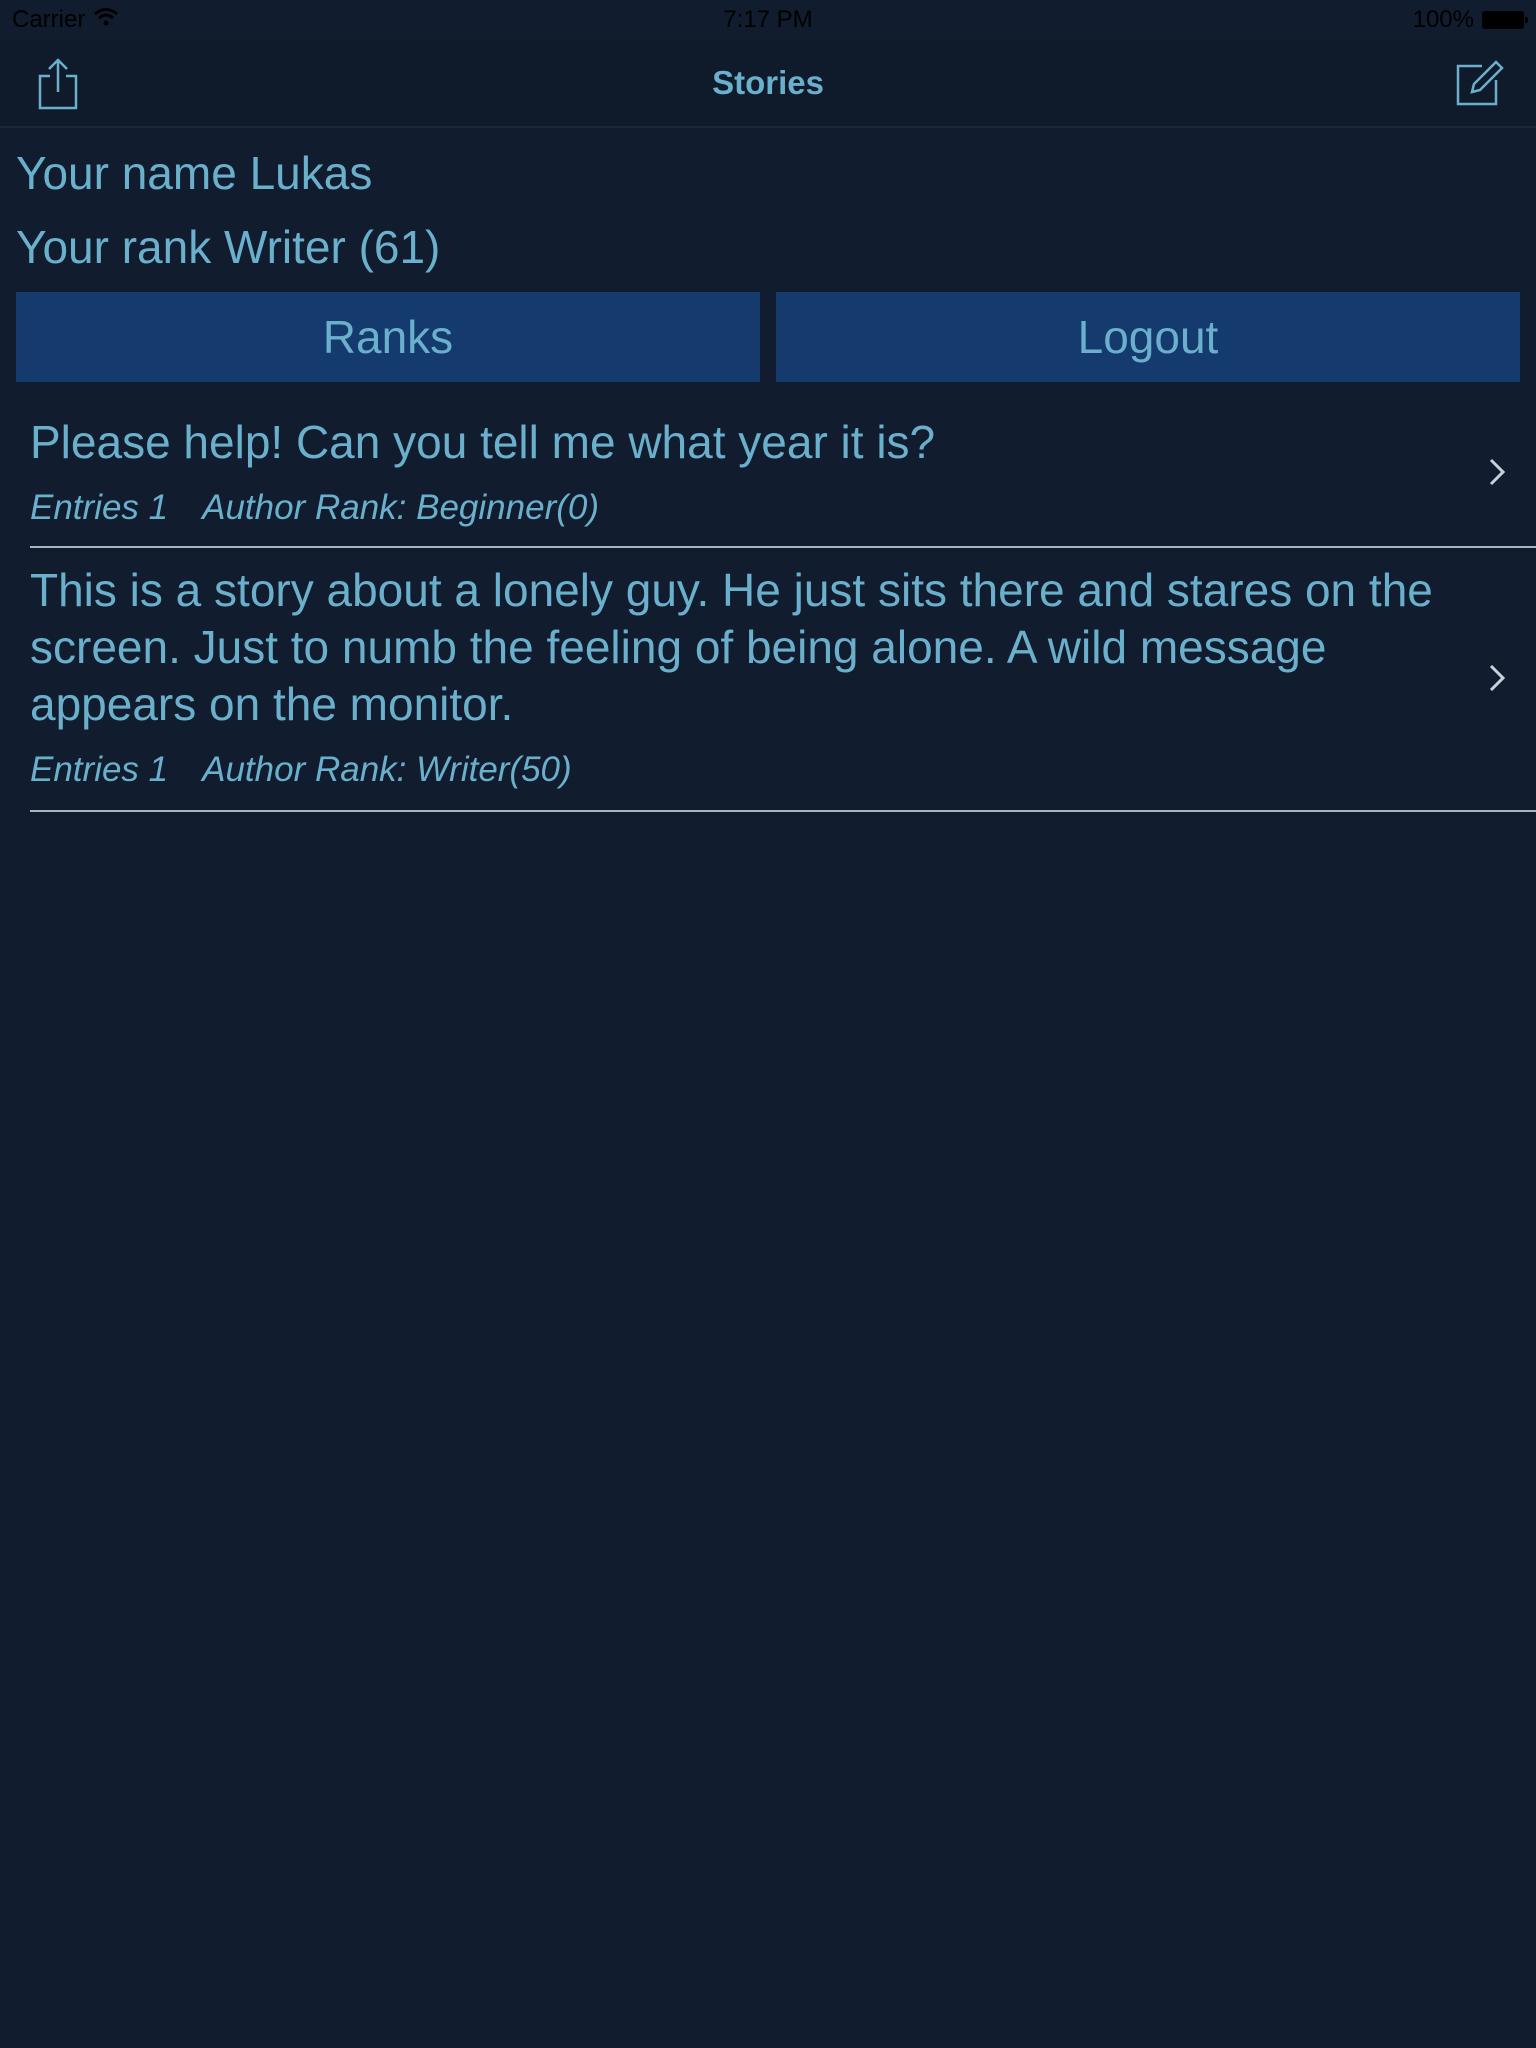  I want to click on logout-button: Logout, so click(1148, 337).